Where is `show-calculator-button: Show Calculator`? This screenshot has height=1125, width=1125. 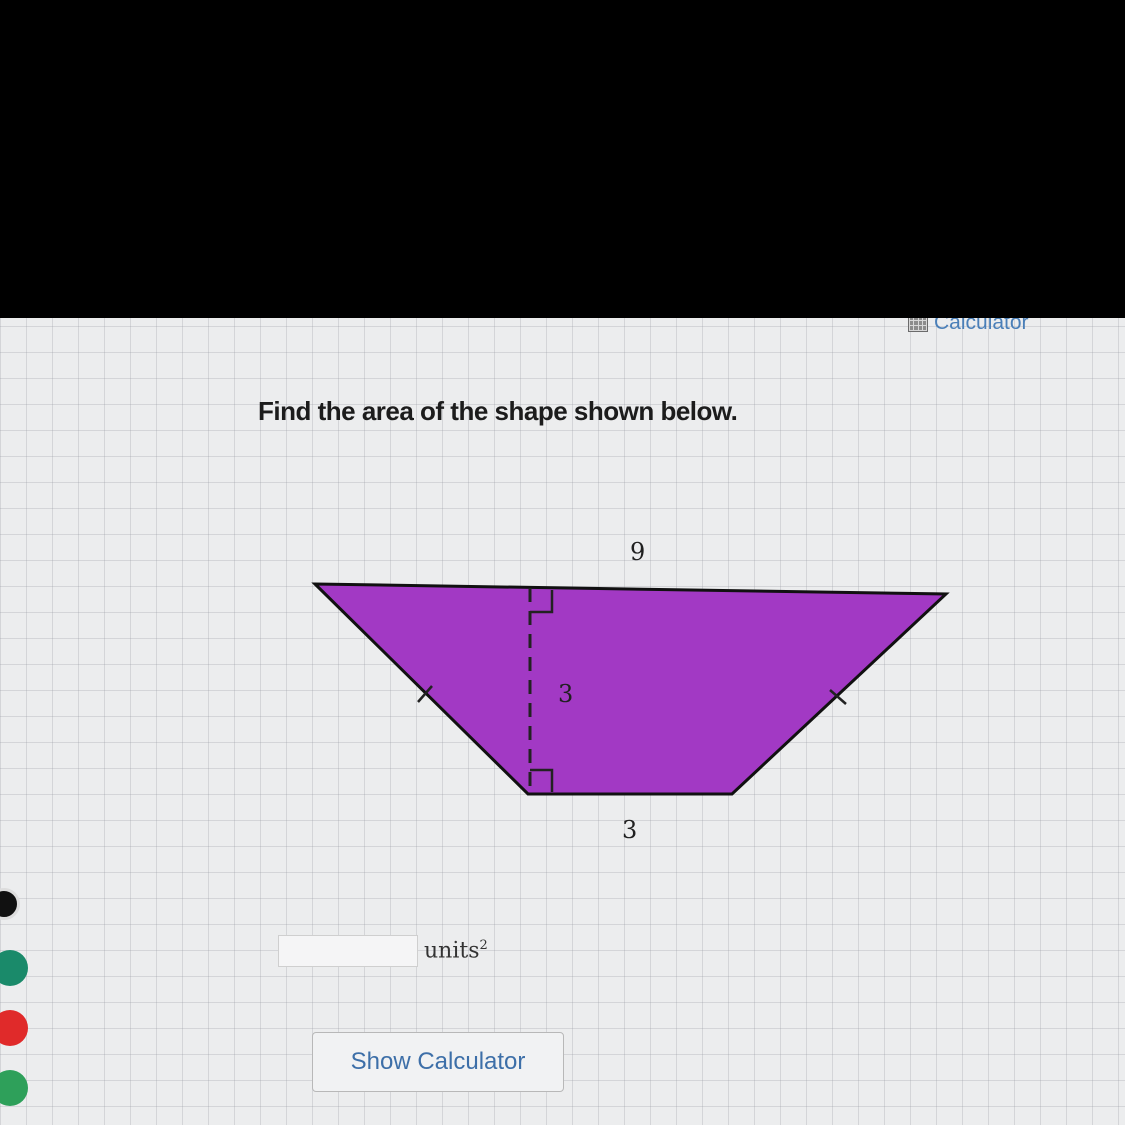 show-calculator-button: Show Calculator is located at coordinates (438, 1062).